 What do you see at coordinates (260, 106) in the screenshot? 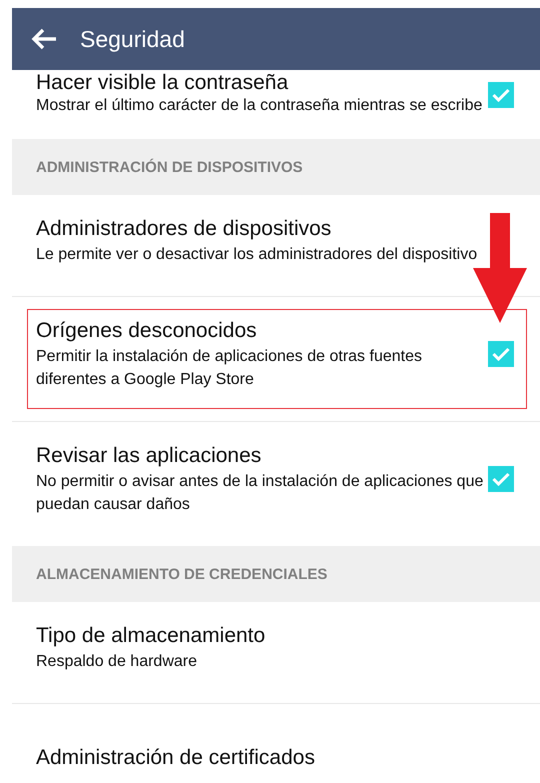
I see `setting-summary: Mostrar el último carácter de la contraseña mientras se escribe` at bounding box center [260, 106].